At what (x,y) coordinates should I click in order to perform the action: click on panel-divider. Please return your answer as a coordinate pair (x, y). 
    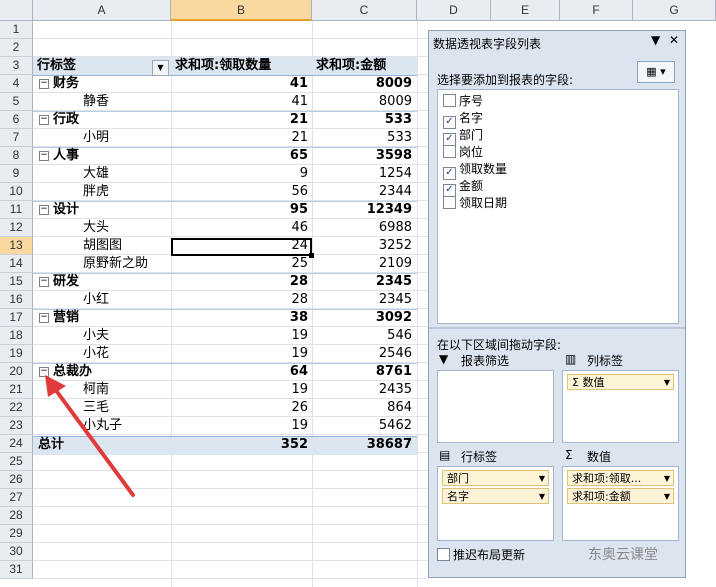
    Looking at the image, I should click on (557, 328).